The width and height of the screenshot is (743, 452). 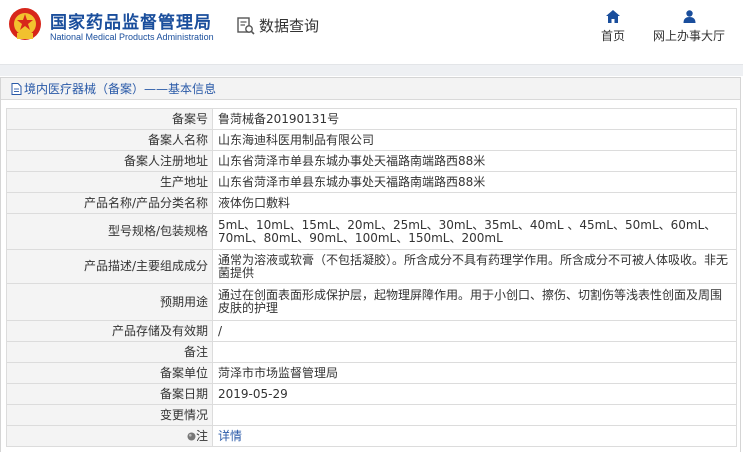 What do you see at coordinates (613, 16) in the screenshot?
I see `home-icon` at bounding box center [613, 16].